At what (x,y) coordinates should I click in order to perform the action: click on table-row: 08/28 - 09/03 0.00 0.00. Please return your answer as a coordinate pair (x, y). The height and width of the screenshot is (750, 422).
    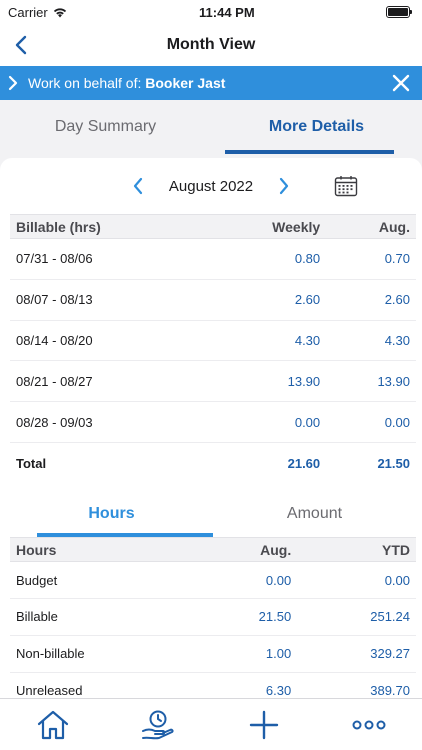
    Looking at the image, I should click on (213, 422).